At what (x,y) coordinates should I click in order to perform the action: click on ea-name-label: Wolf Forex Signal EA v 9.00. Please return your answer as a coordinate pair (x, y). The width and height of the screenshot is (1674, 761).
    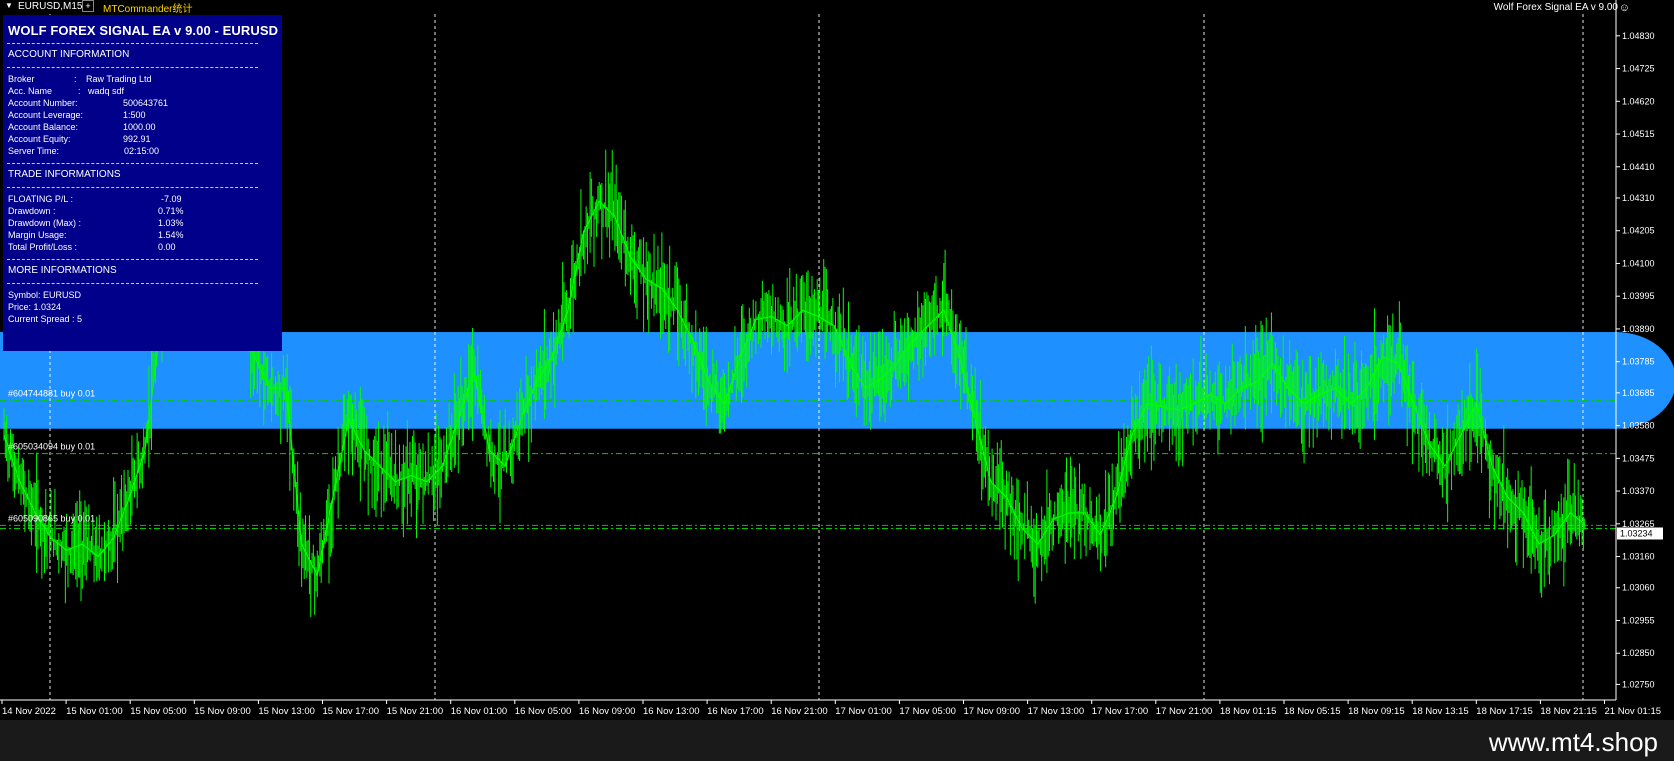
    Looking at the image, I should click on (1555, 7).